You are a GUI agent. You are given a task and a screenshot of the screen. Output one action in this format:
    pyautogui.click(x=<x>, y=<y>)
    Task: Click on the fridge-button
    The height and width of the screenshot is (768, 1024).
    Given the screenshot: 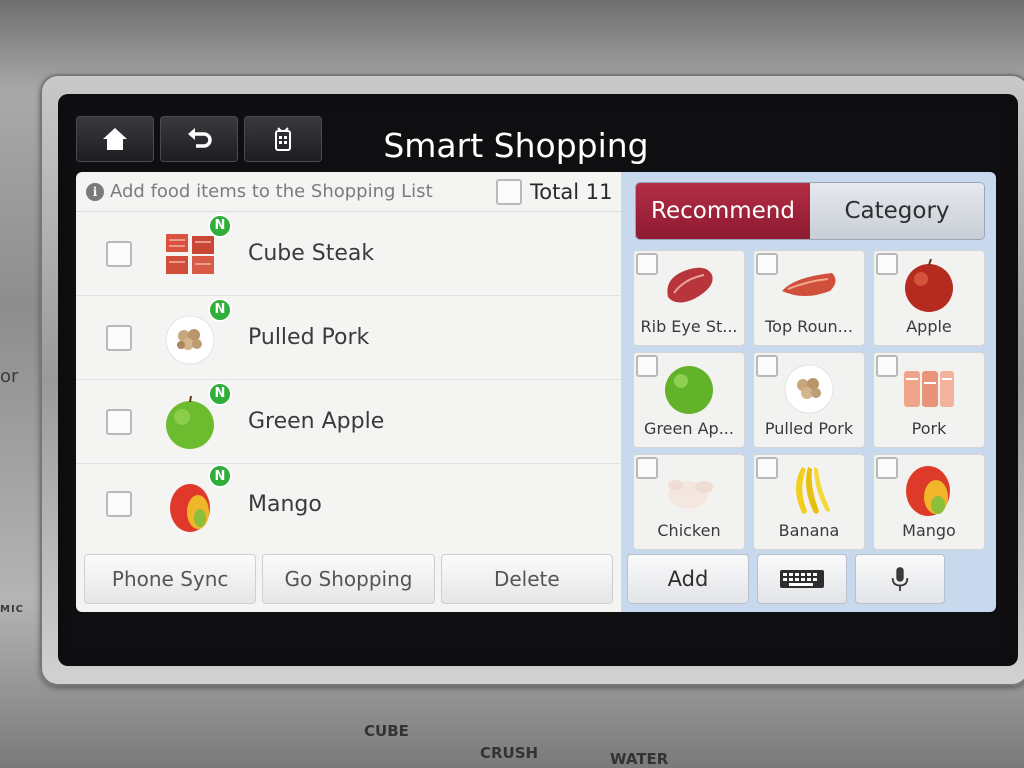 What is the action you would take?
    pyautogui.click(x=283, y=139)
    